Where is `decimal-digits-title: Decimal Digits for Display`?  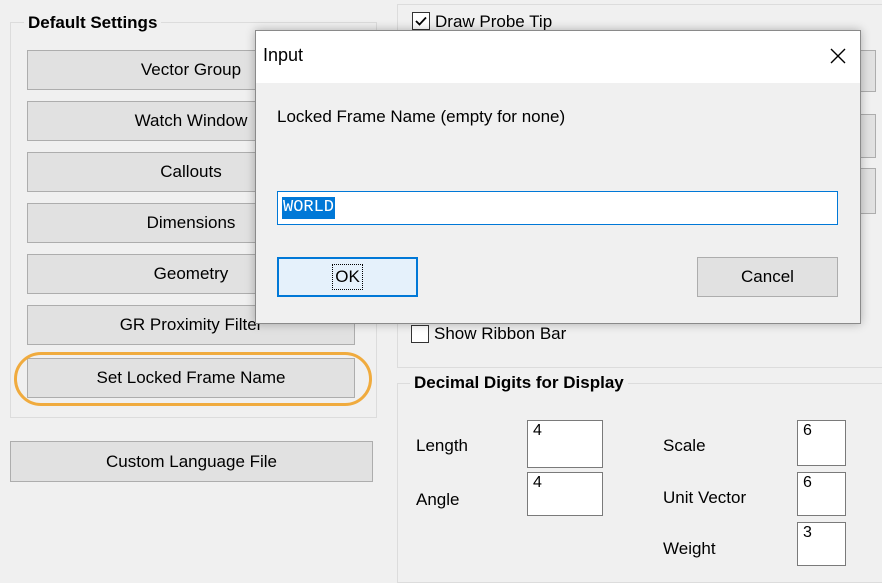 decimal-digits-title: Decimal Digits for Display is located at coordinates (519, 383).